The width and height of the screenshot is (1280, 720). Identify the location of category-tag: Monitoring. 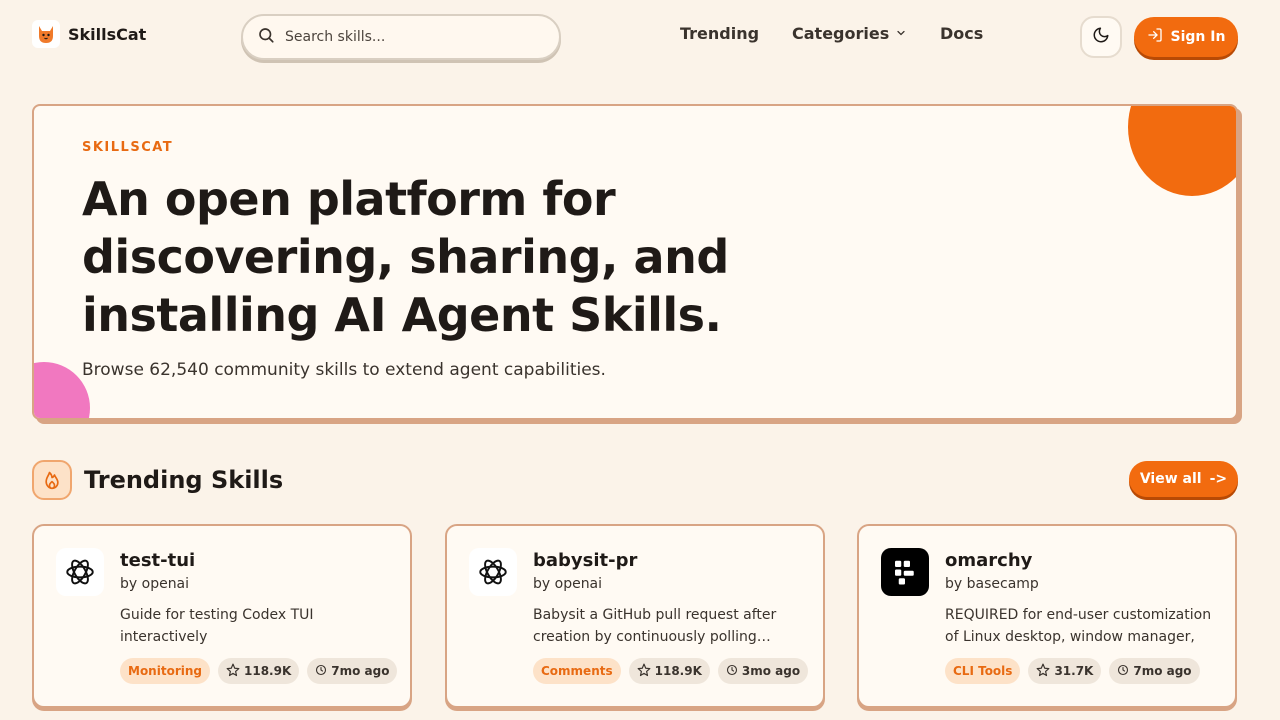
(165, 671).